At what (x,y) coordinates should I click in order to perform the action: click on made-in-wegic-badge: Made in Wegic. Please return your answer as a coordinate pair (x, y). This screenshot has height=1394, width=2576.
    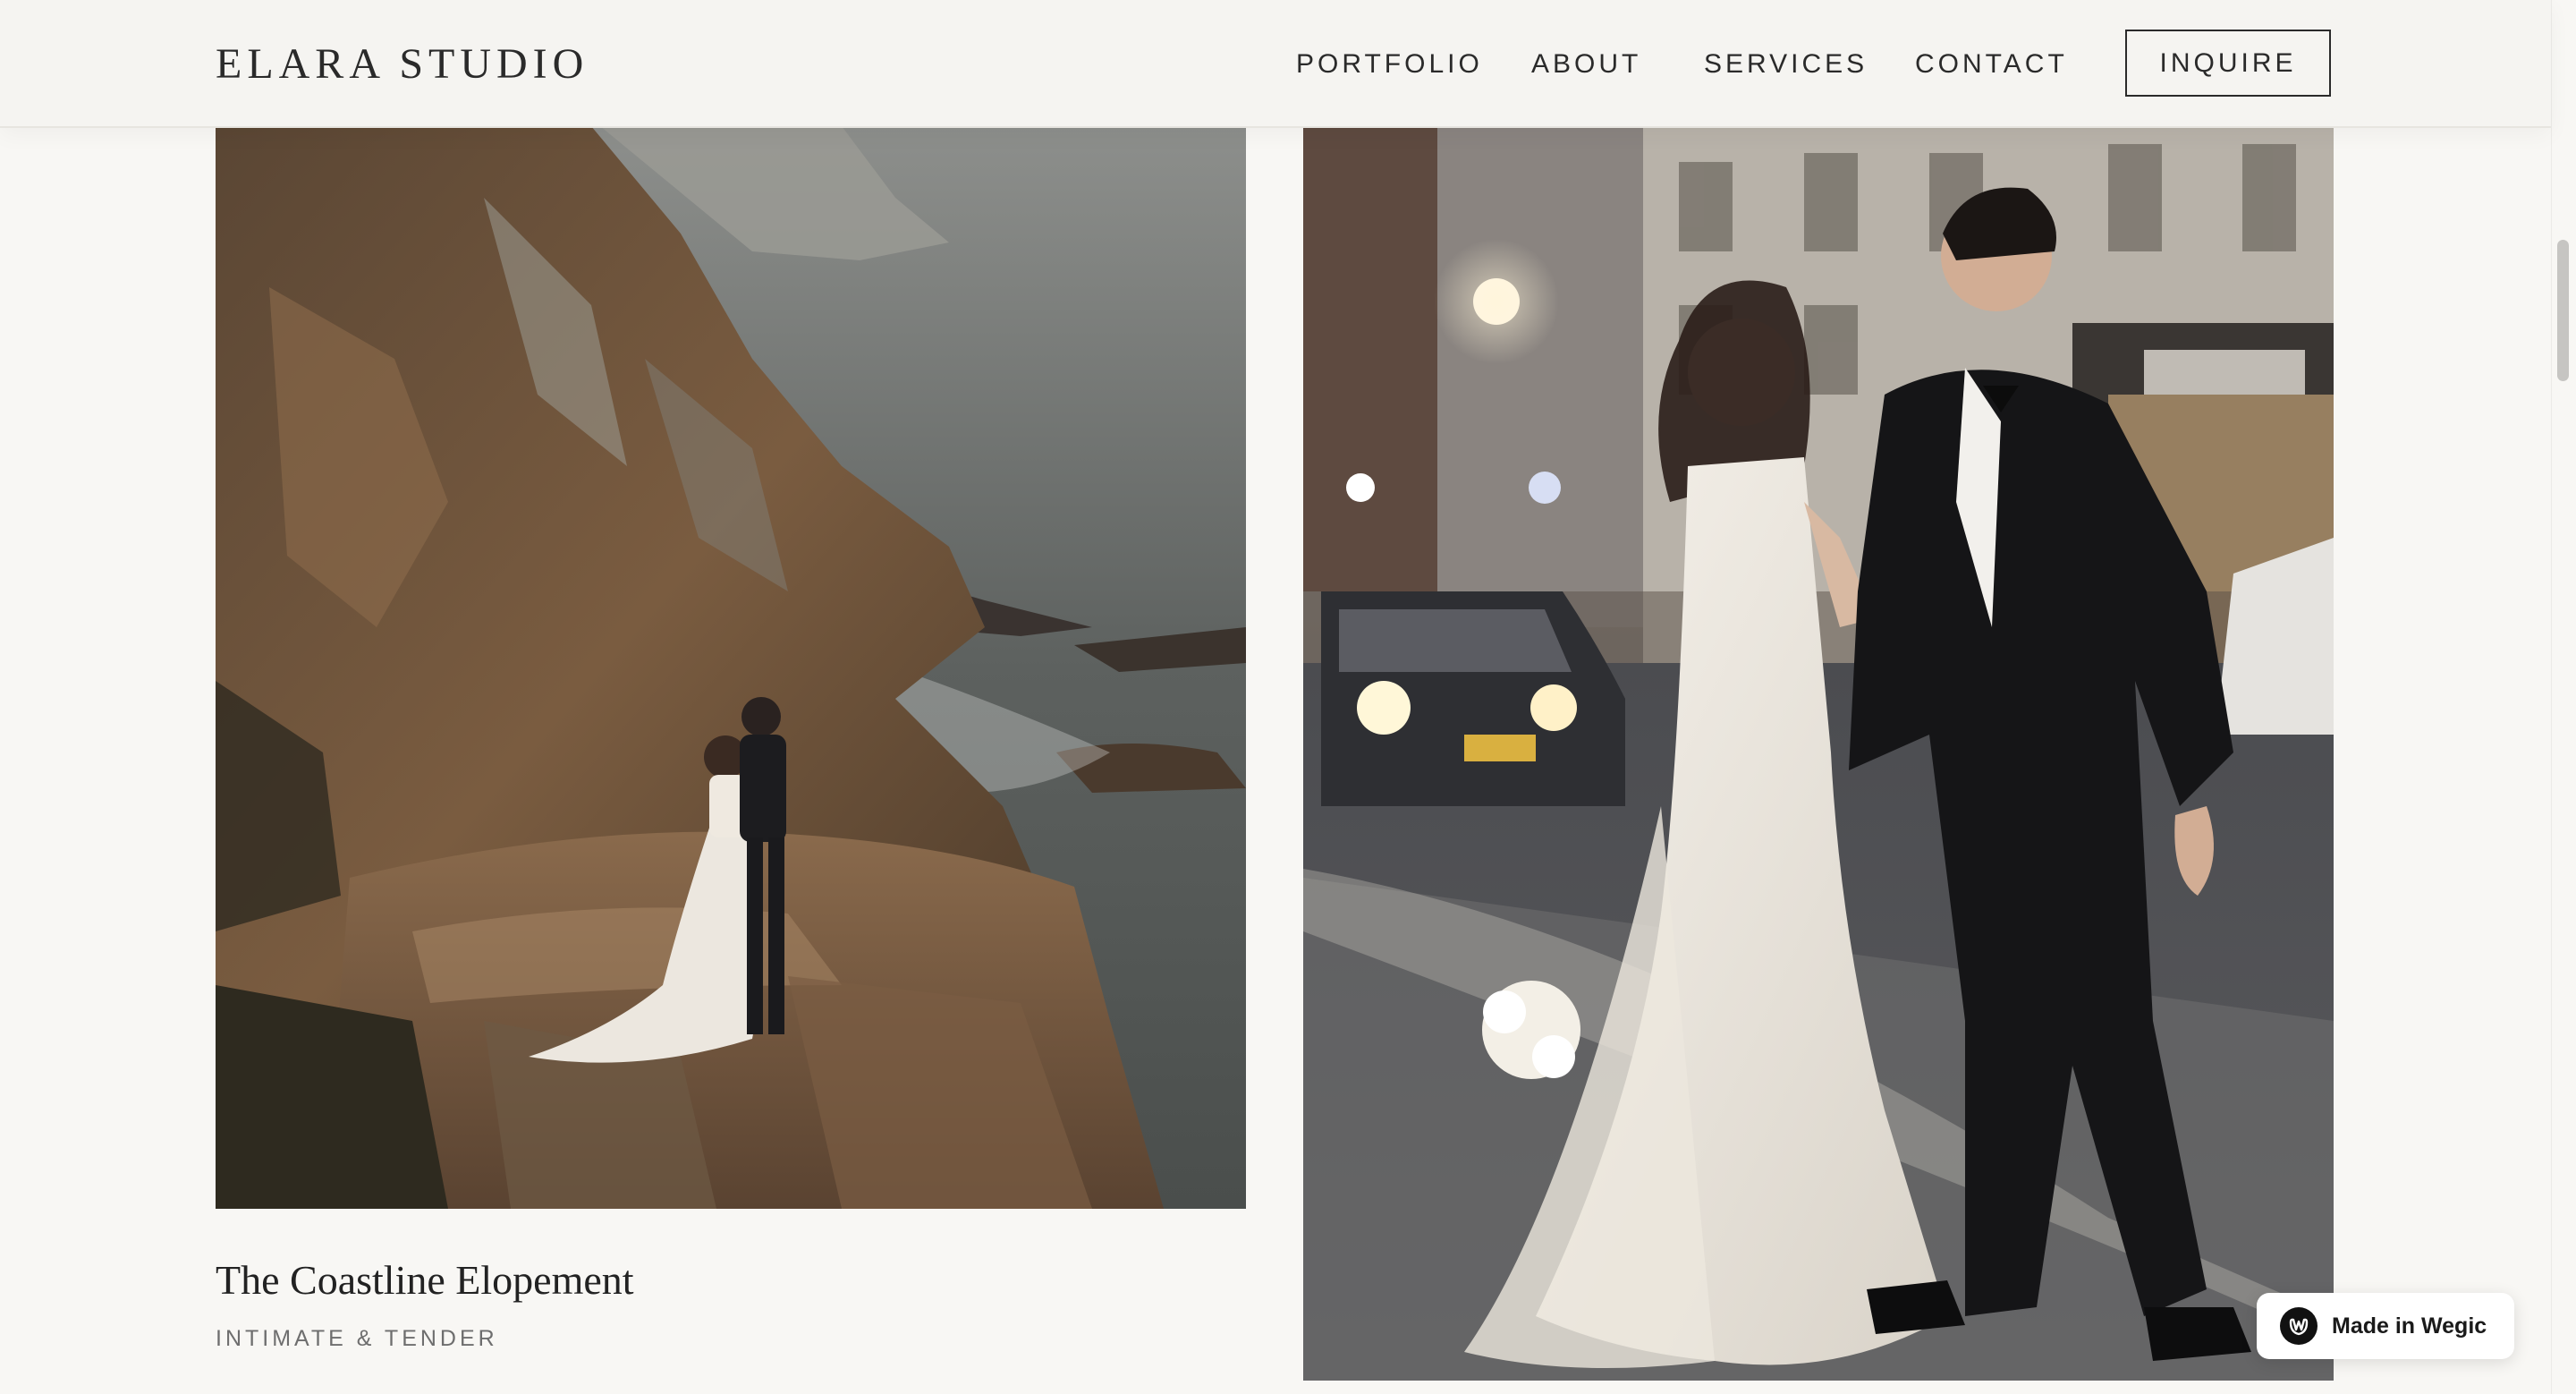
    Looking at the image, I should click on (2385, 1326).